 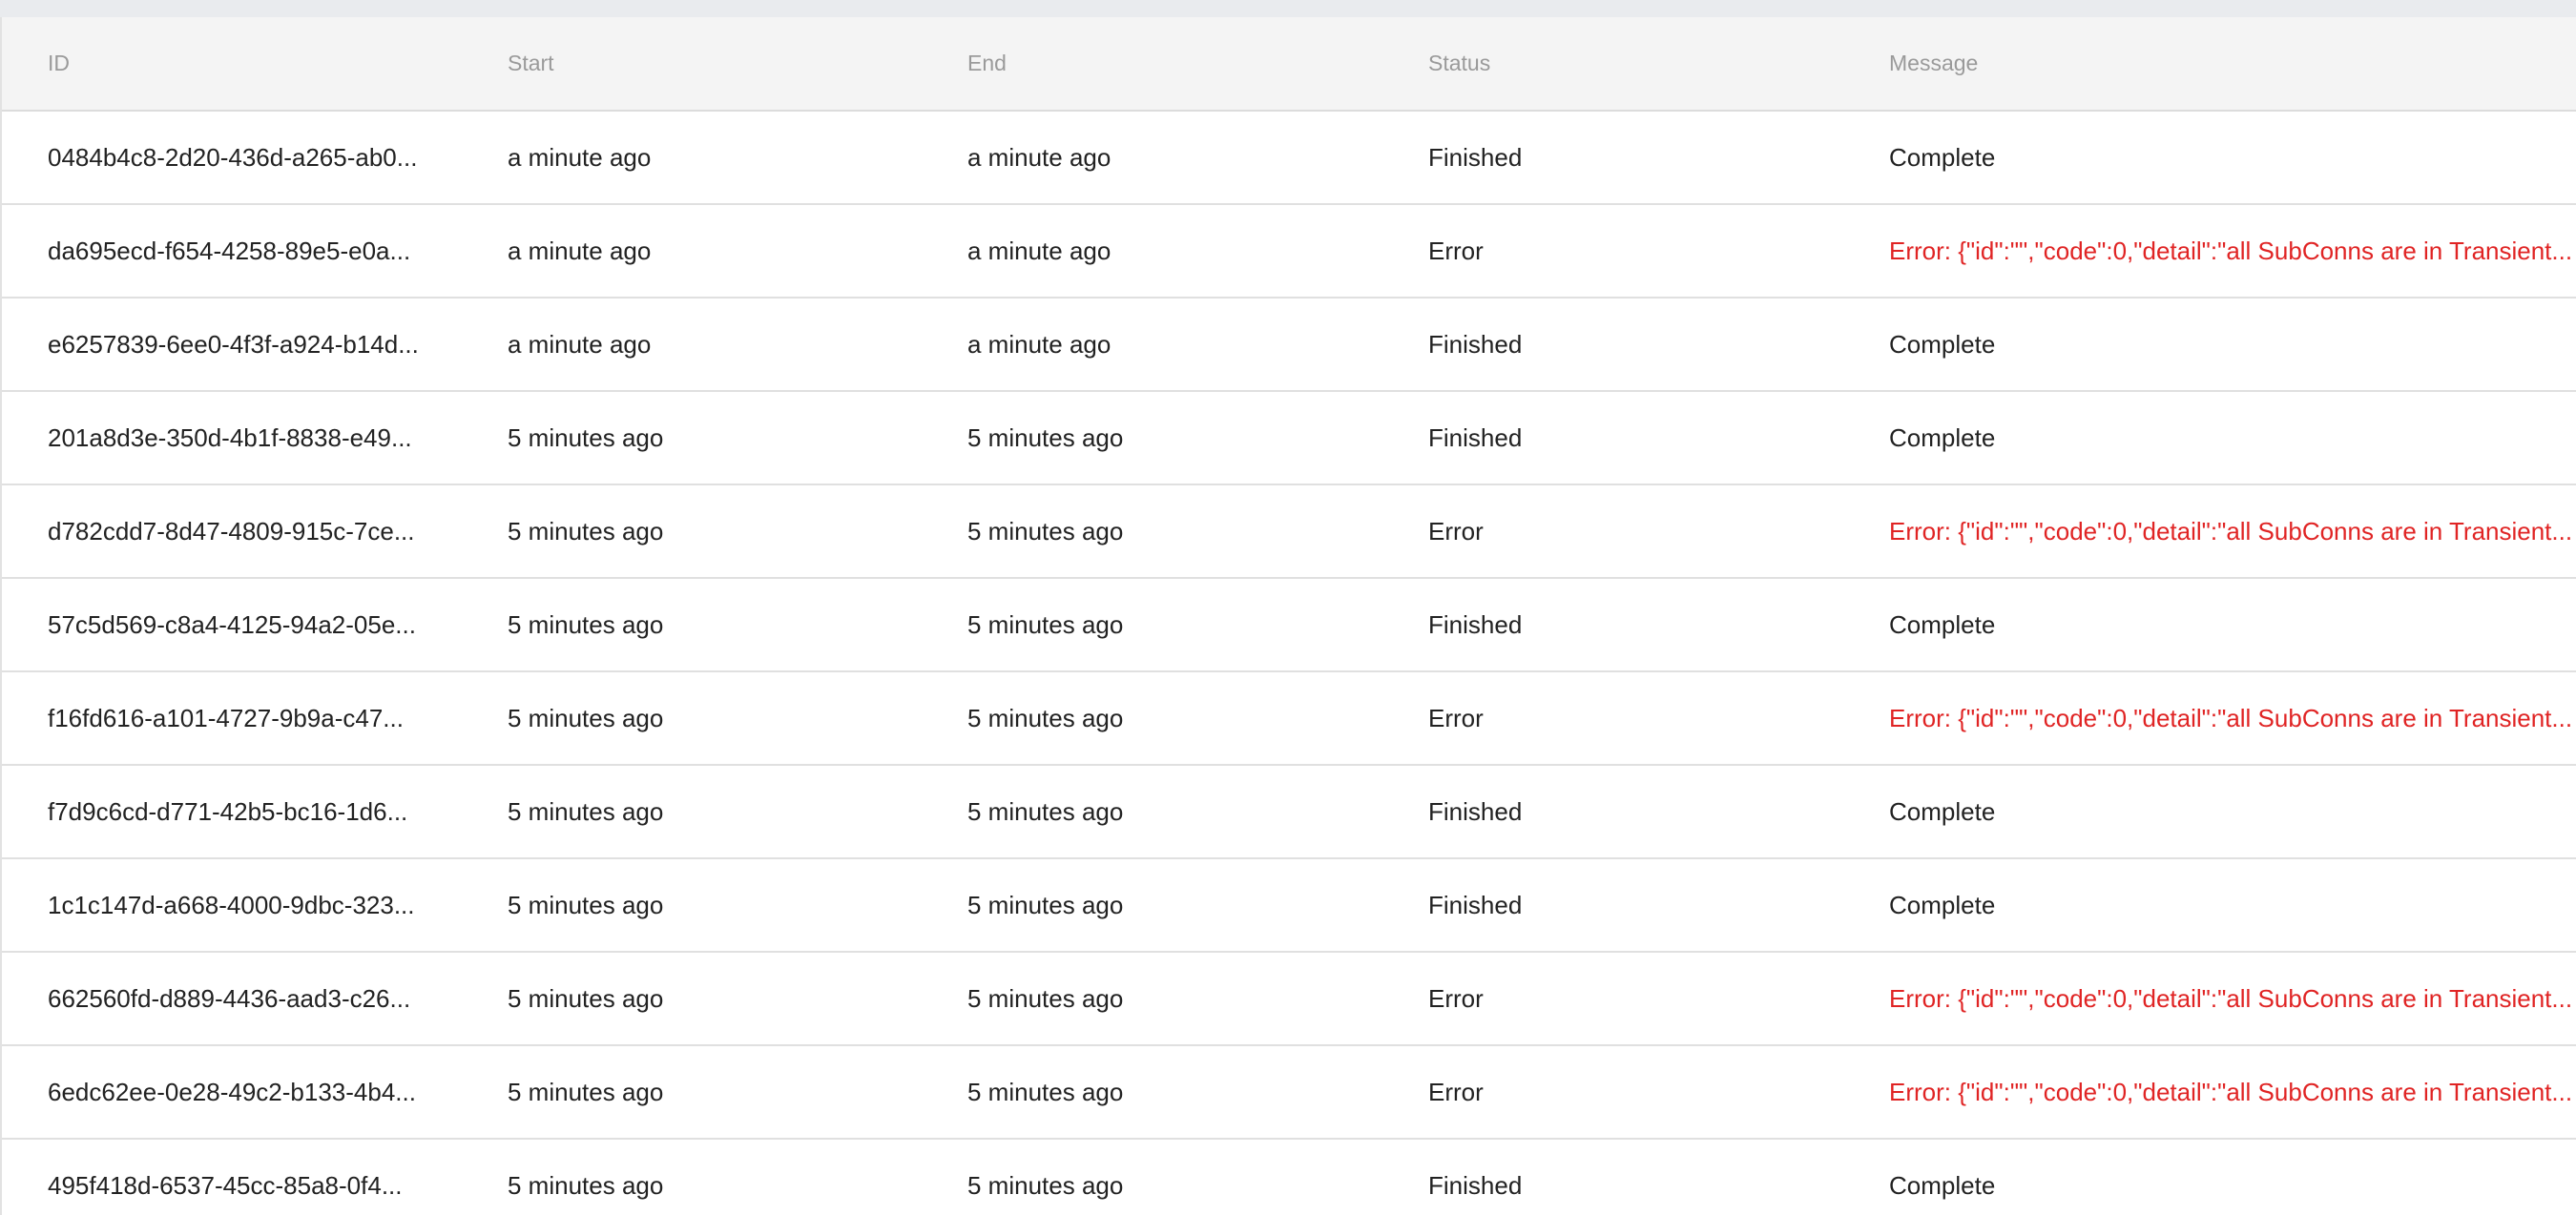 I want to click on header-row: ID Start End Status Message, so click(x=1289, y=64).